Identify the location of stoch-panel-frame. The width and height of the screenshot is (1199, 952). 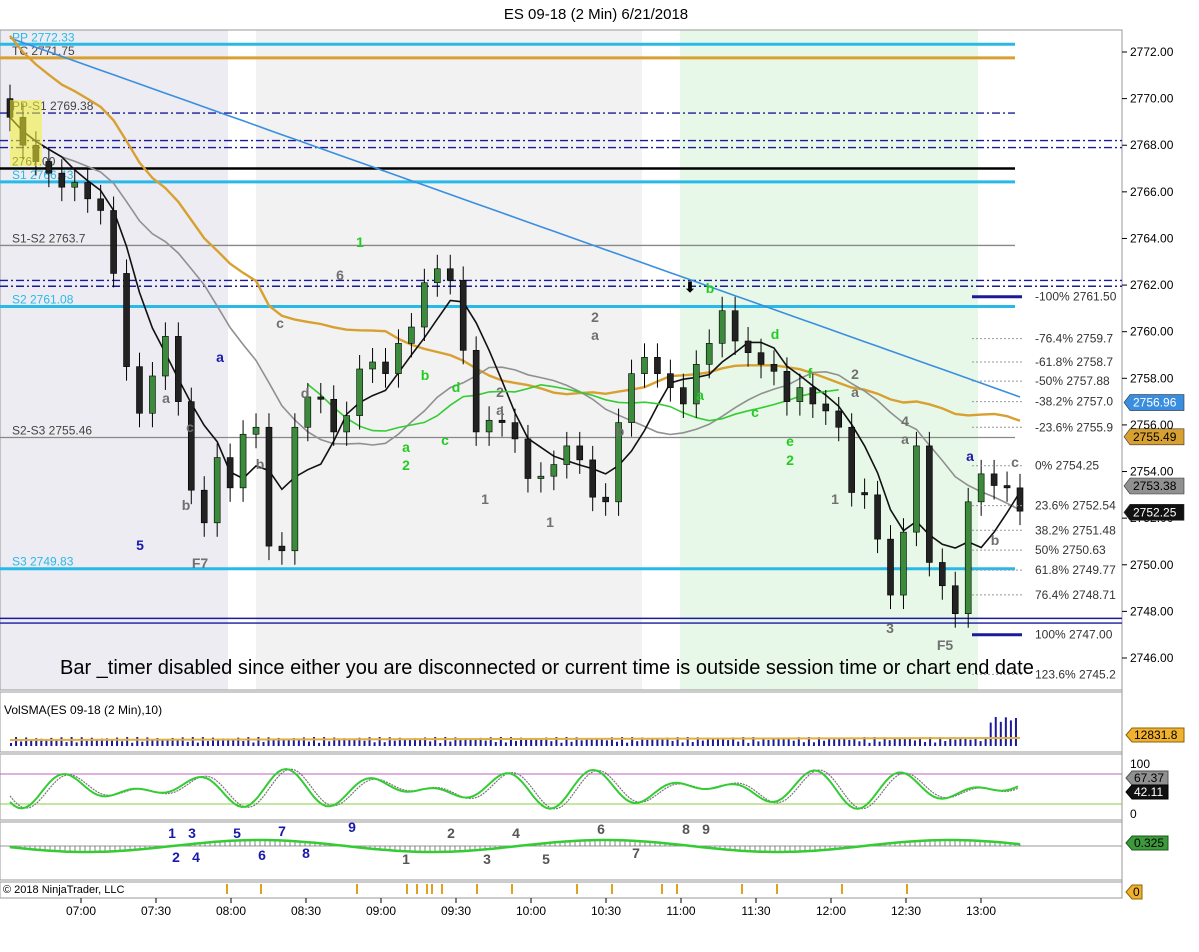
(561, 787).